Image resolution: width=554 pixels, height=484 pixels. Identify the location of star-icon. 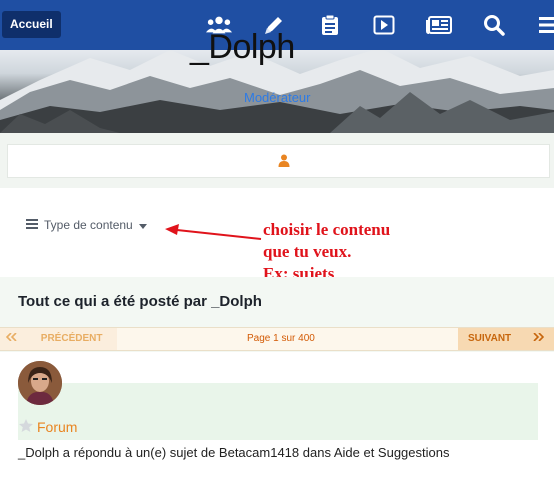
(26, 427).